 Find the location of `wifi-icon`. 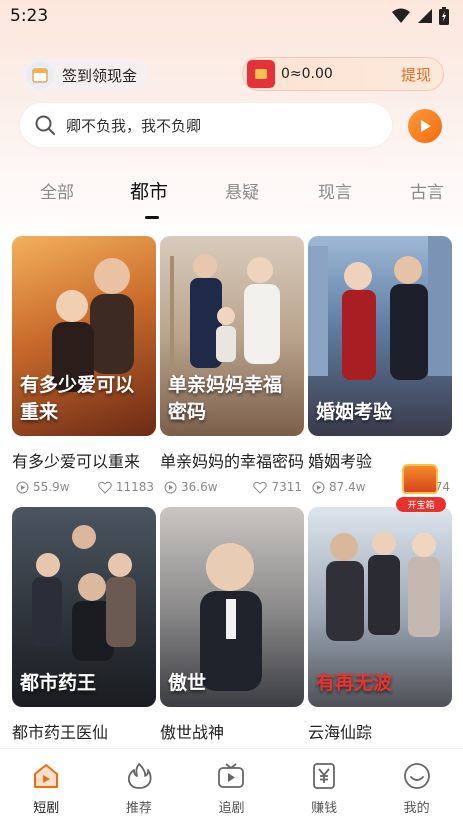

wifi-icon is located at coordinates (401, 15).